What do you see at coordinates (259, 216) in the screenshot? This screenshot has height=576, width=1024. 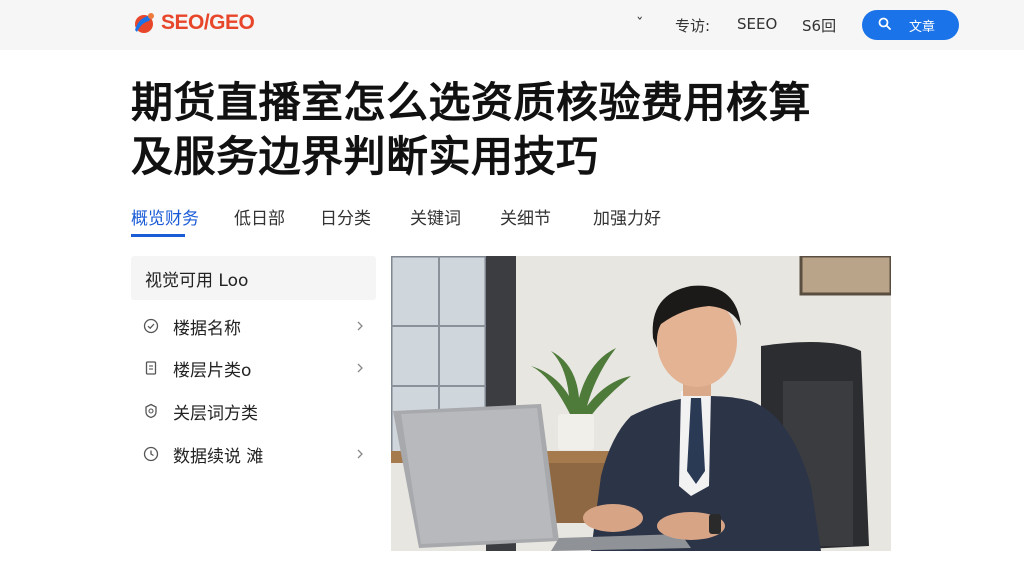 I see `tab-low-day: 低日部` at bounding box center [259, 216].